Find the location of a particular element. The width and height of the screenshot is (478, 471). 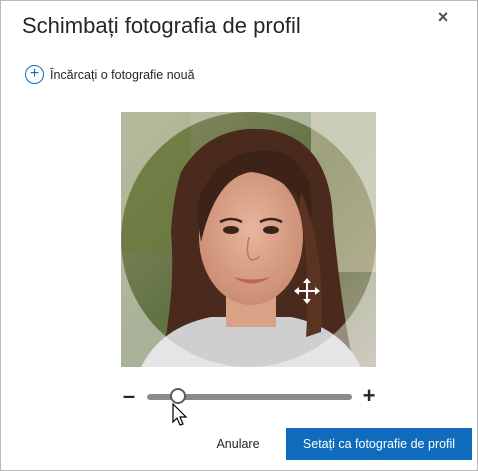

mouse-cursor-icon is located at coordinates (180, 414).